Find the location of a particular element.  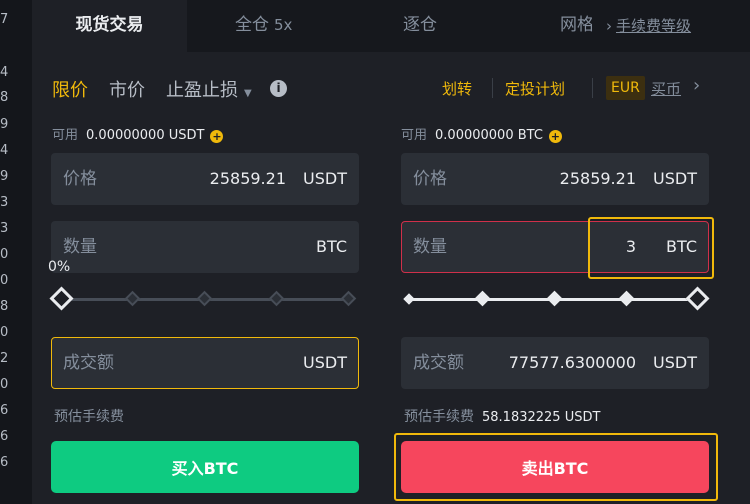

order-book-digit: 2 is located at coordinates (4, 358).